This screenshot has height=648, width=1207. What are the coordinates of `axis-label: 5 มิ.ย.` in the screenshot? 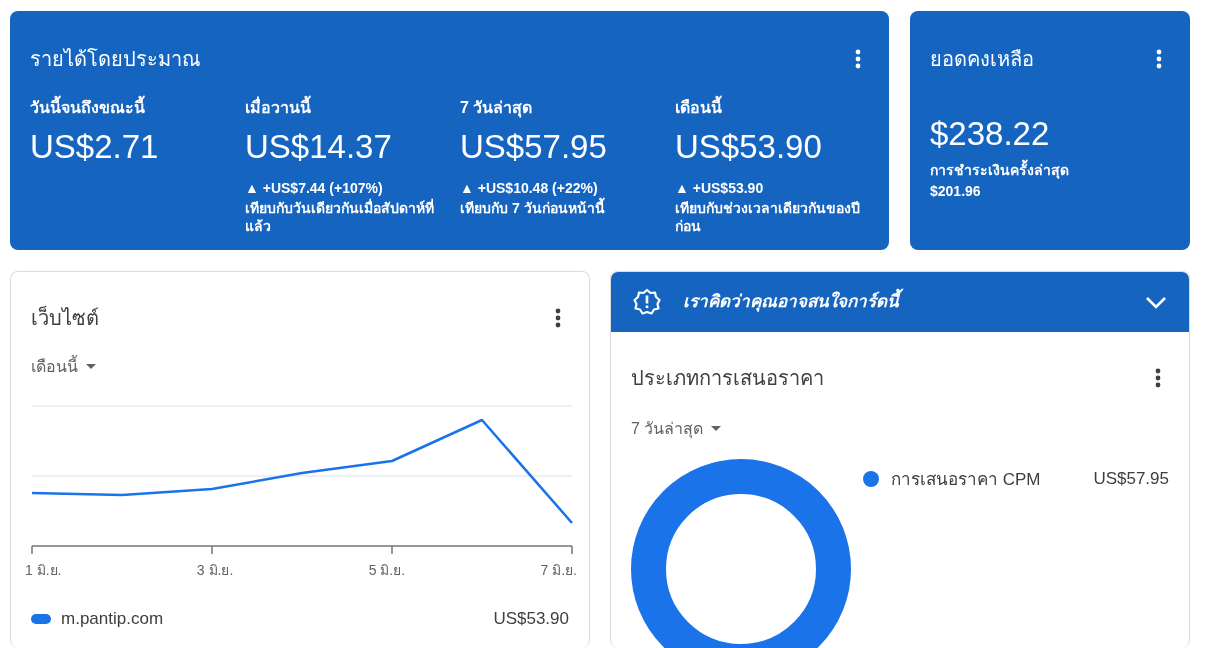 It's located at (387, 570).